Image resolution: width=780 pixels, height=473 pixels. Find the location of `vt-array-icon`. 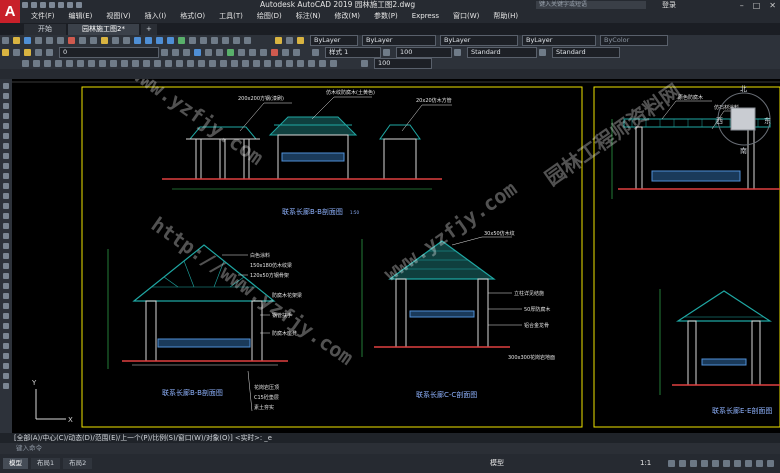

vt-array-icon is located at coordinates (6, 326).